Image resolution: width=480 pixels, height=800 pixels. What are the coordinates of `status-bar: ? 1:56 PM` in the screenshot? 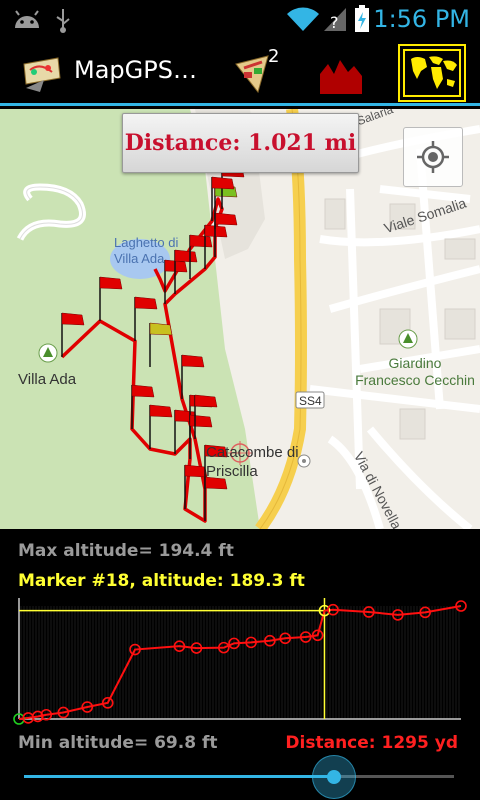 It's located at (240, 19).